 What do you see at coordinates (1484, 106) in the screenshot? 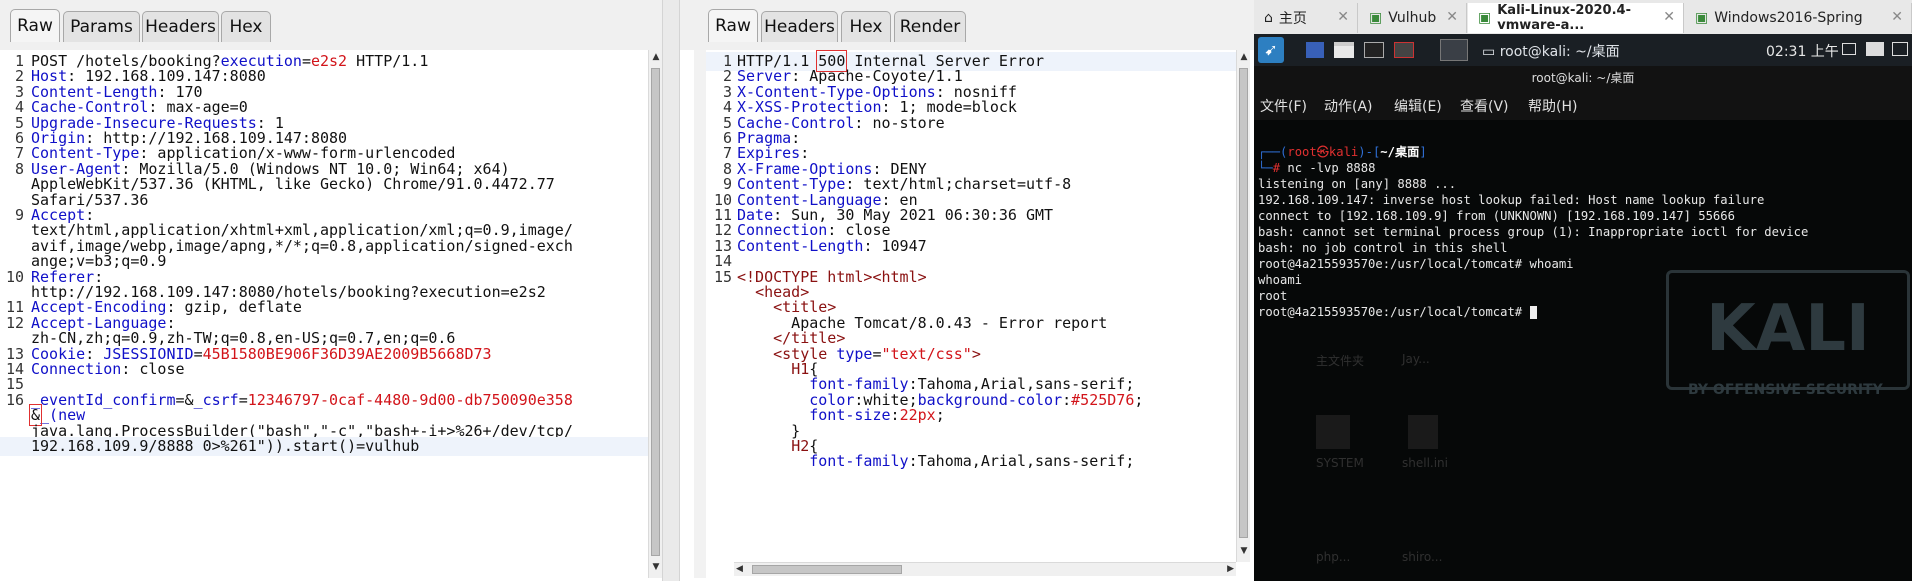
I see `menu-view: 查看(V)` at bounding box center [1484, 106].